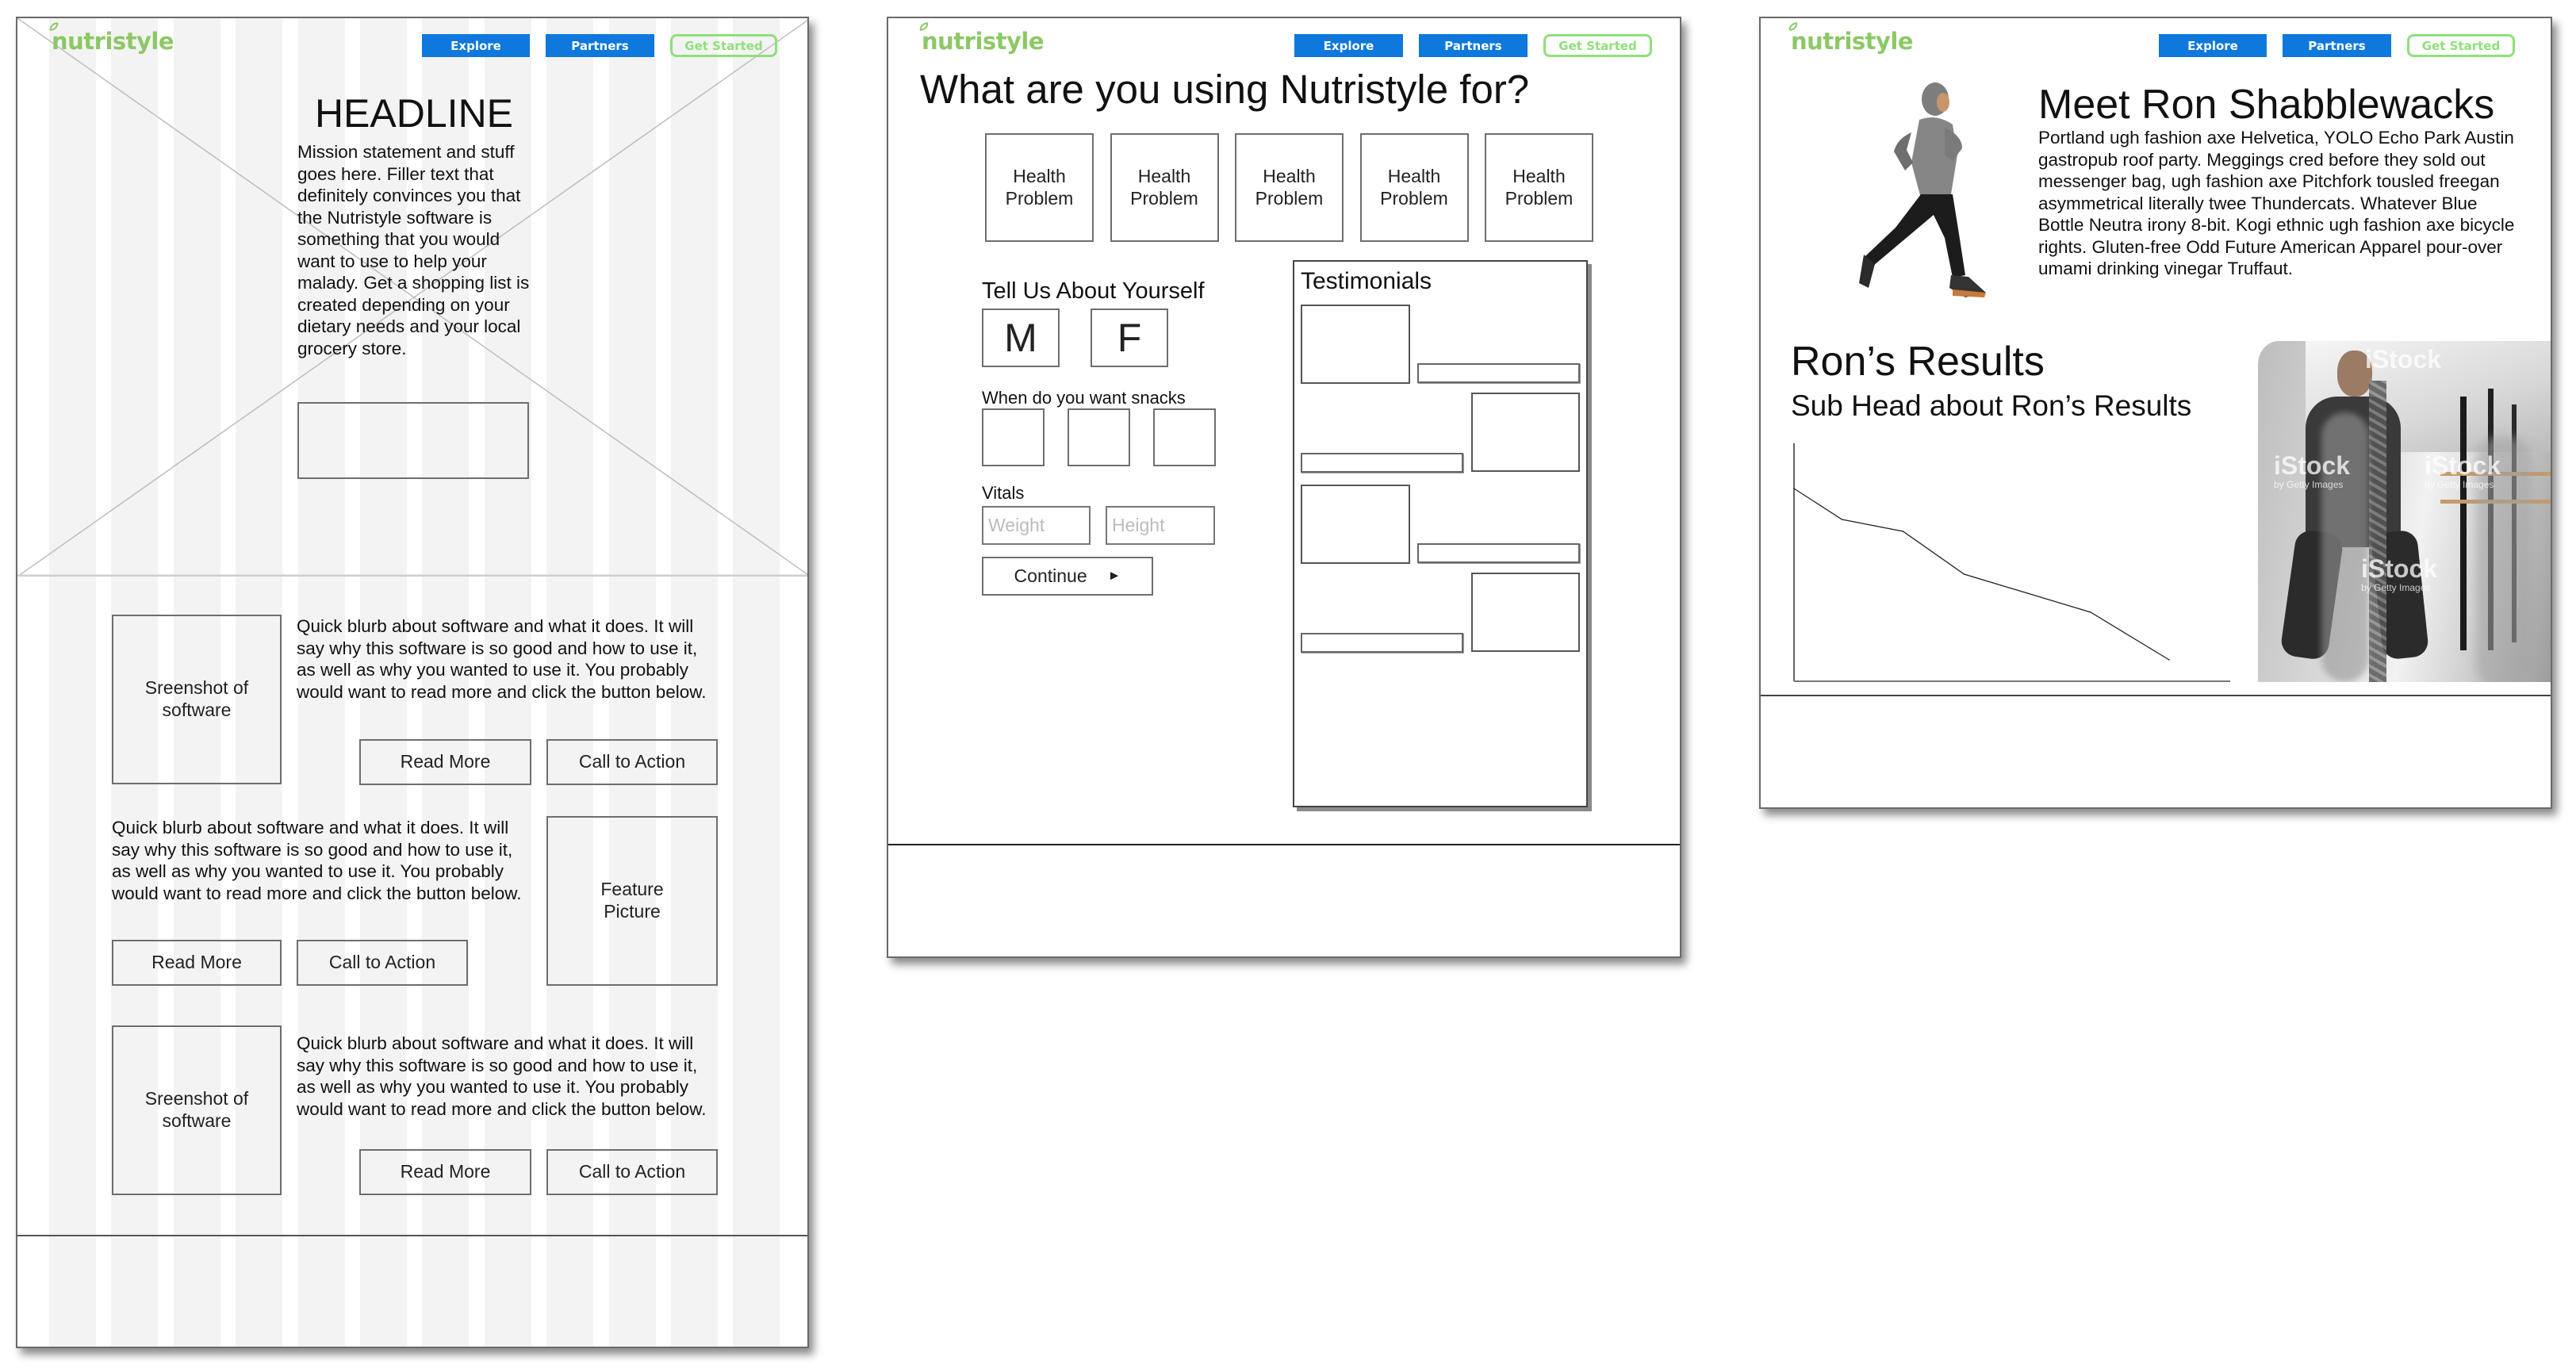 This screenshot has width=2576, height=1372. I want to click on testimonials-panel: Testimonials, so click(1440, 533).